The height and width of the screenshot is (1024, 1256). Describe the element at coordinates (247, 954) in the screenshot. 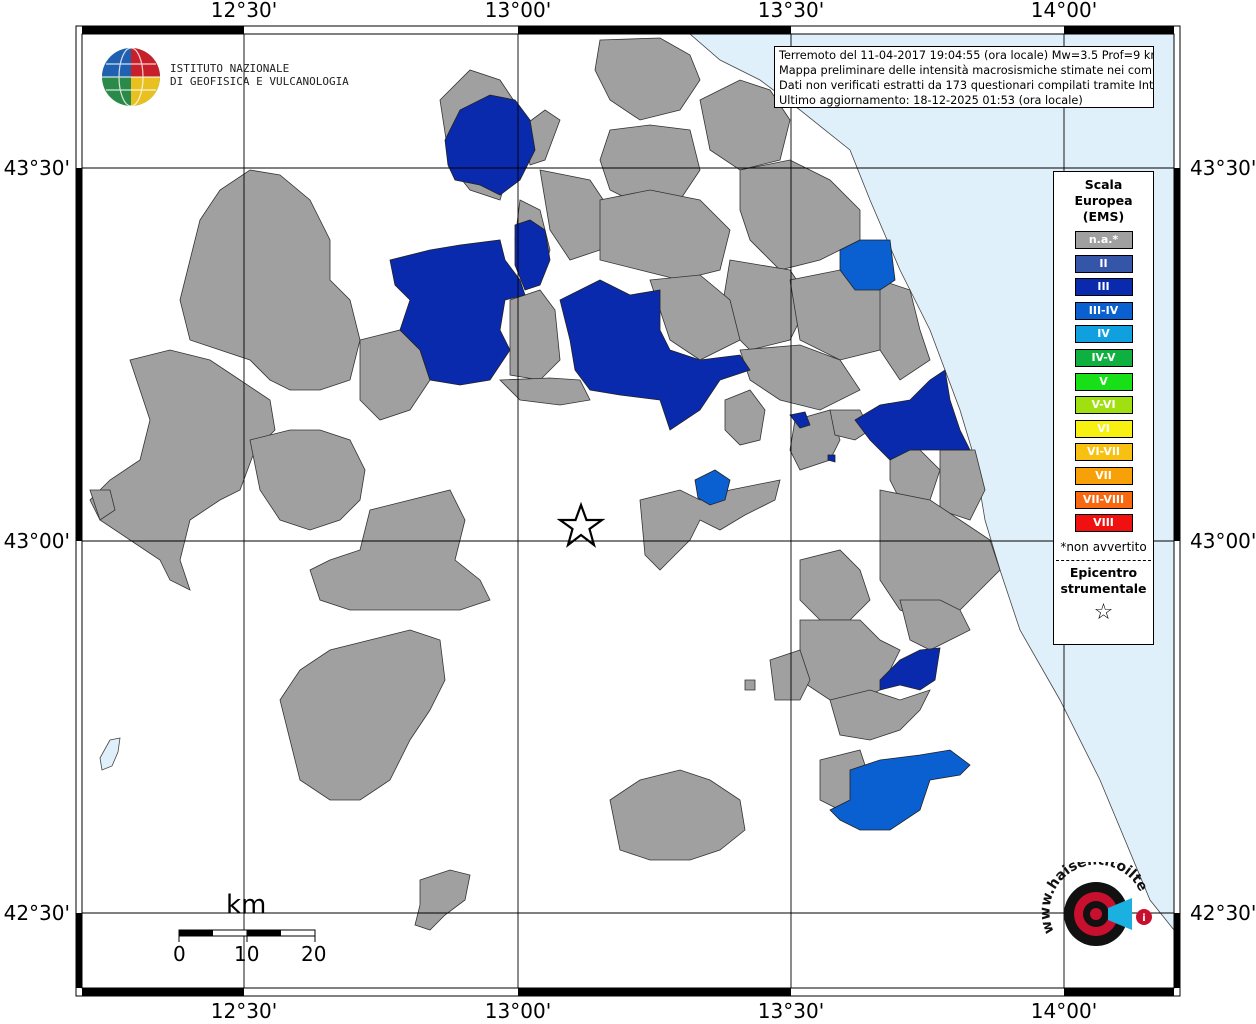

I see `scale-tick-10: 10` at that location.